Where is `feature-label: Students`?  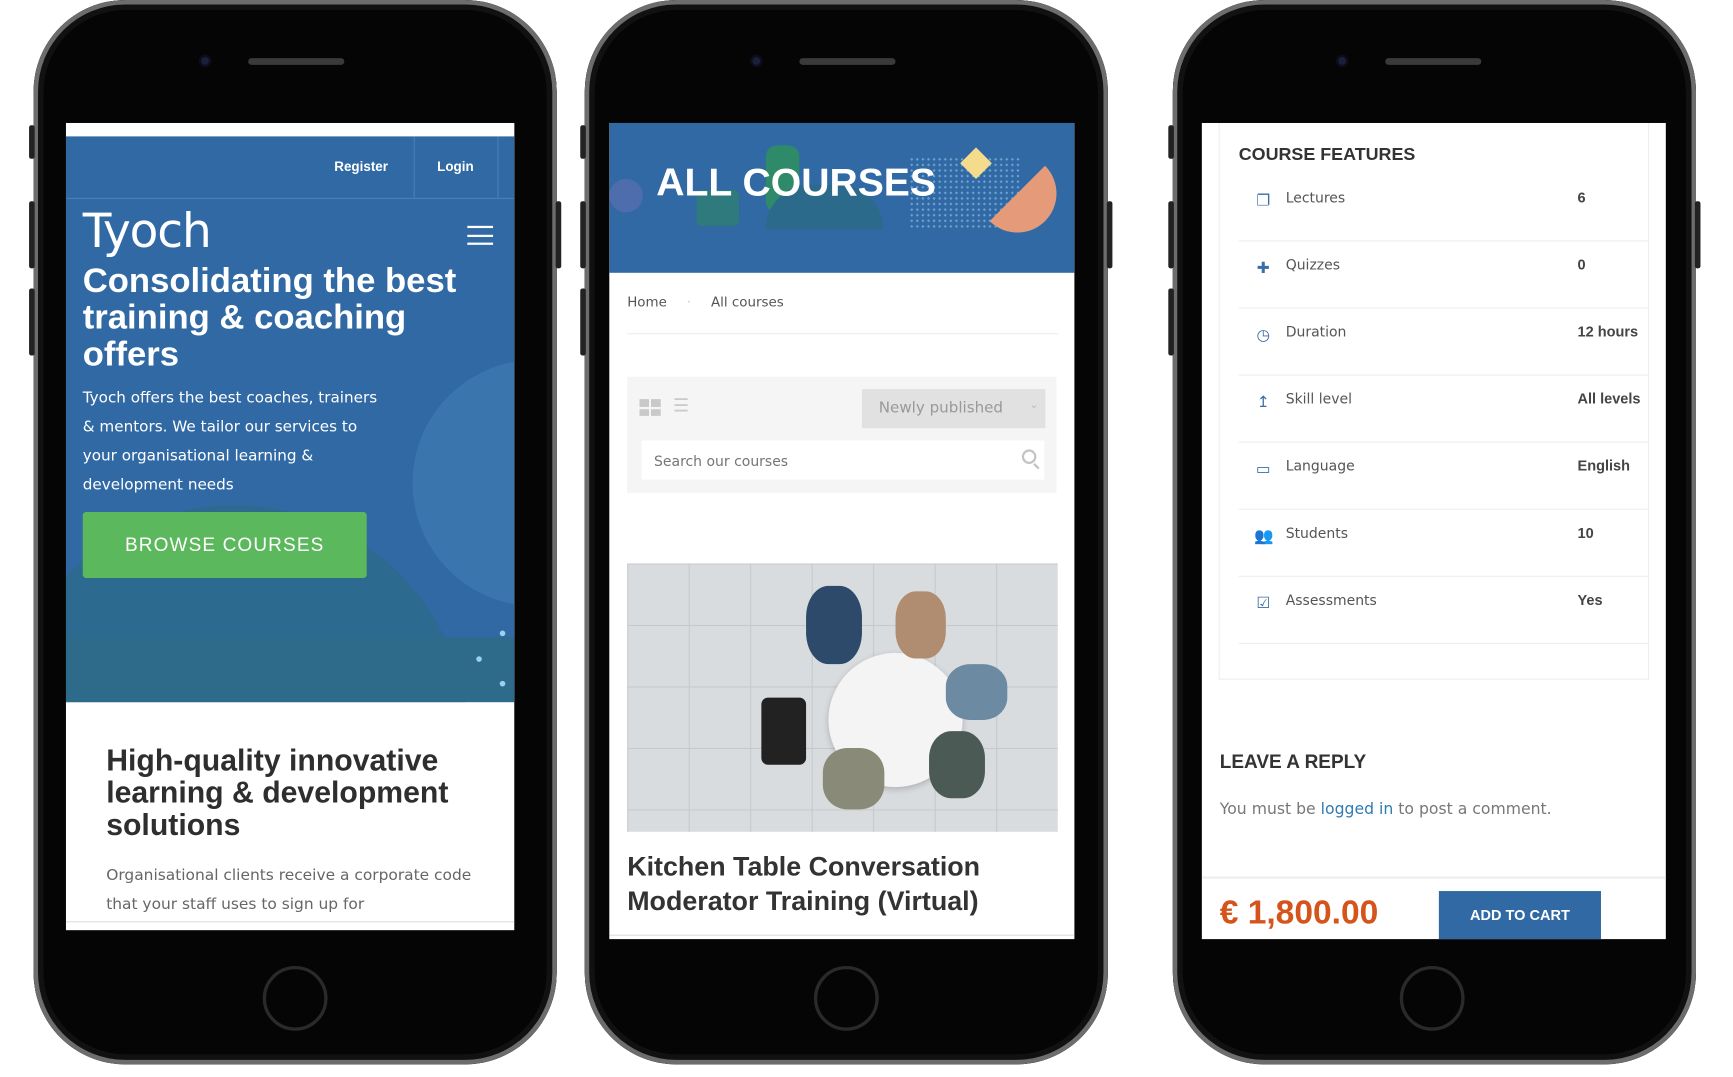 feature-label: Students is located at coordinates (1317, 533).